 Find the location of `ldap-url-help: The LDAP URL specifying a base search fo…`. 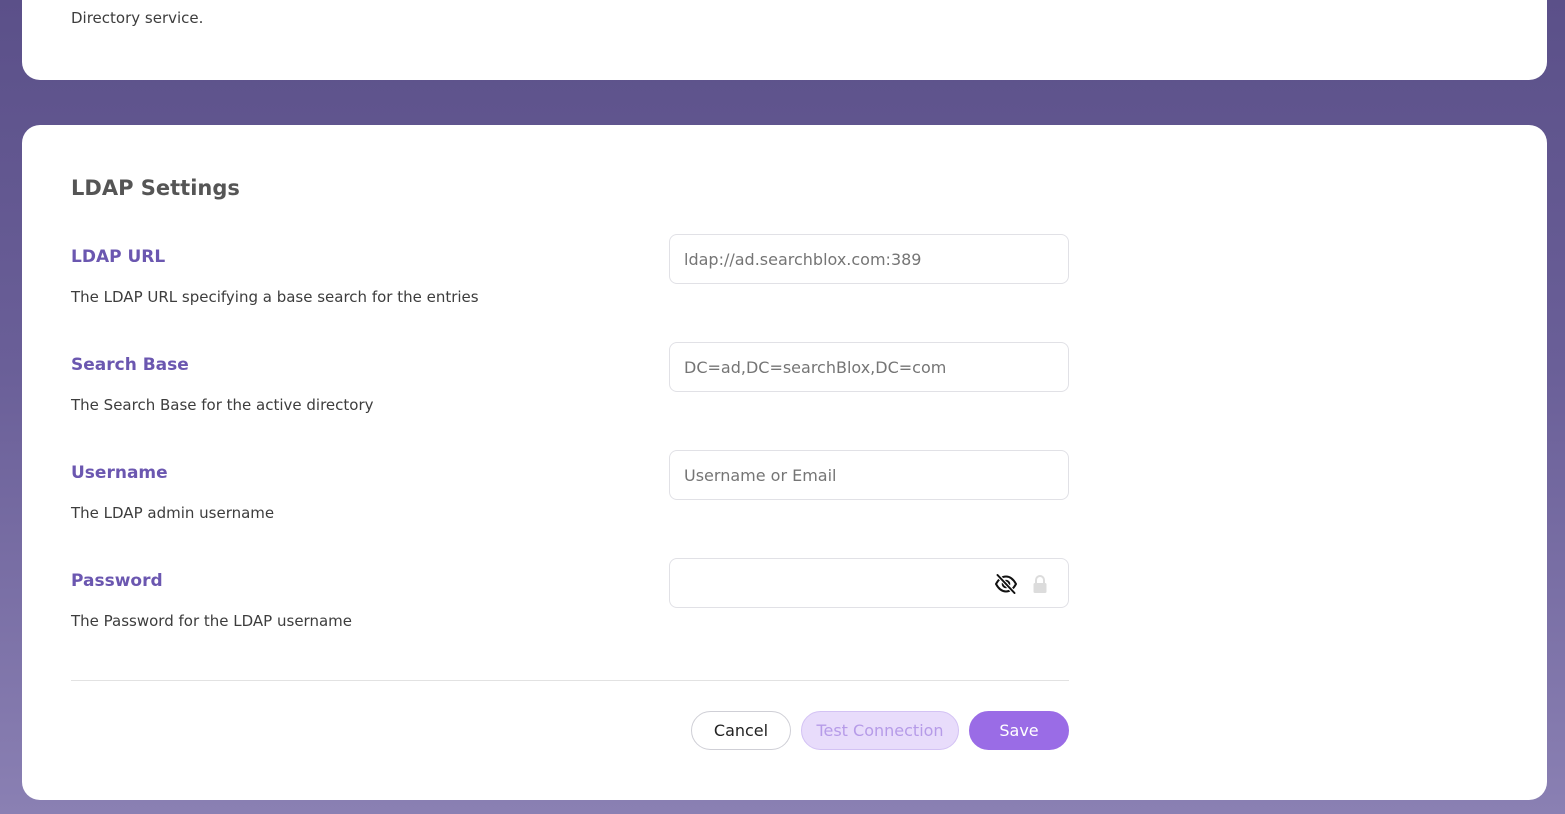

ldap-url-help: The LDAP URL specifying a base search fo… is located at coordinates (275, 297).